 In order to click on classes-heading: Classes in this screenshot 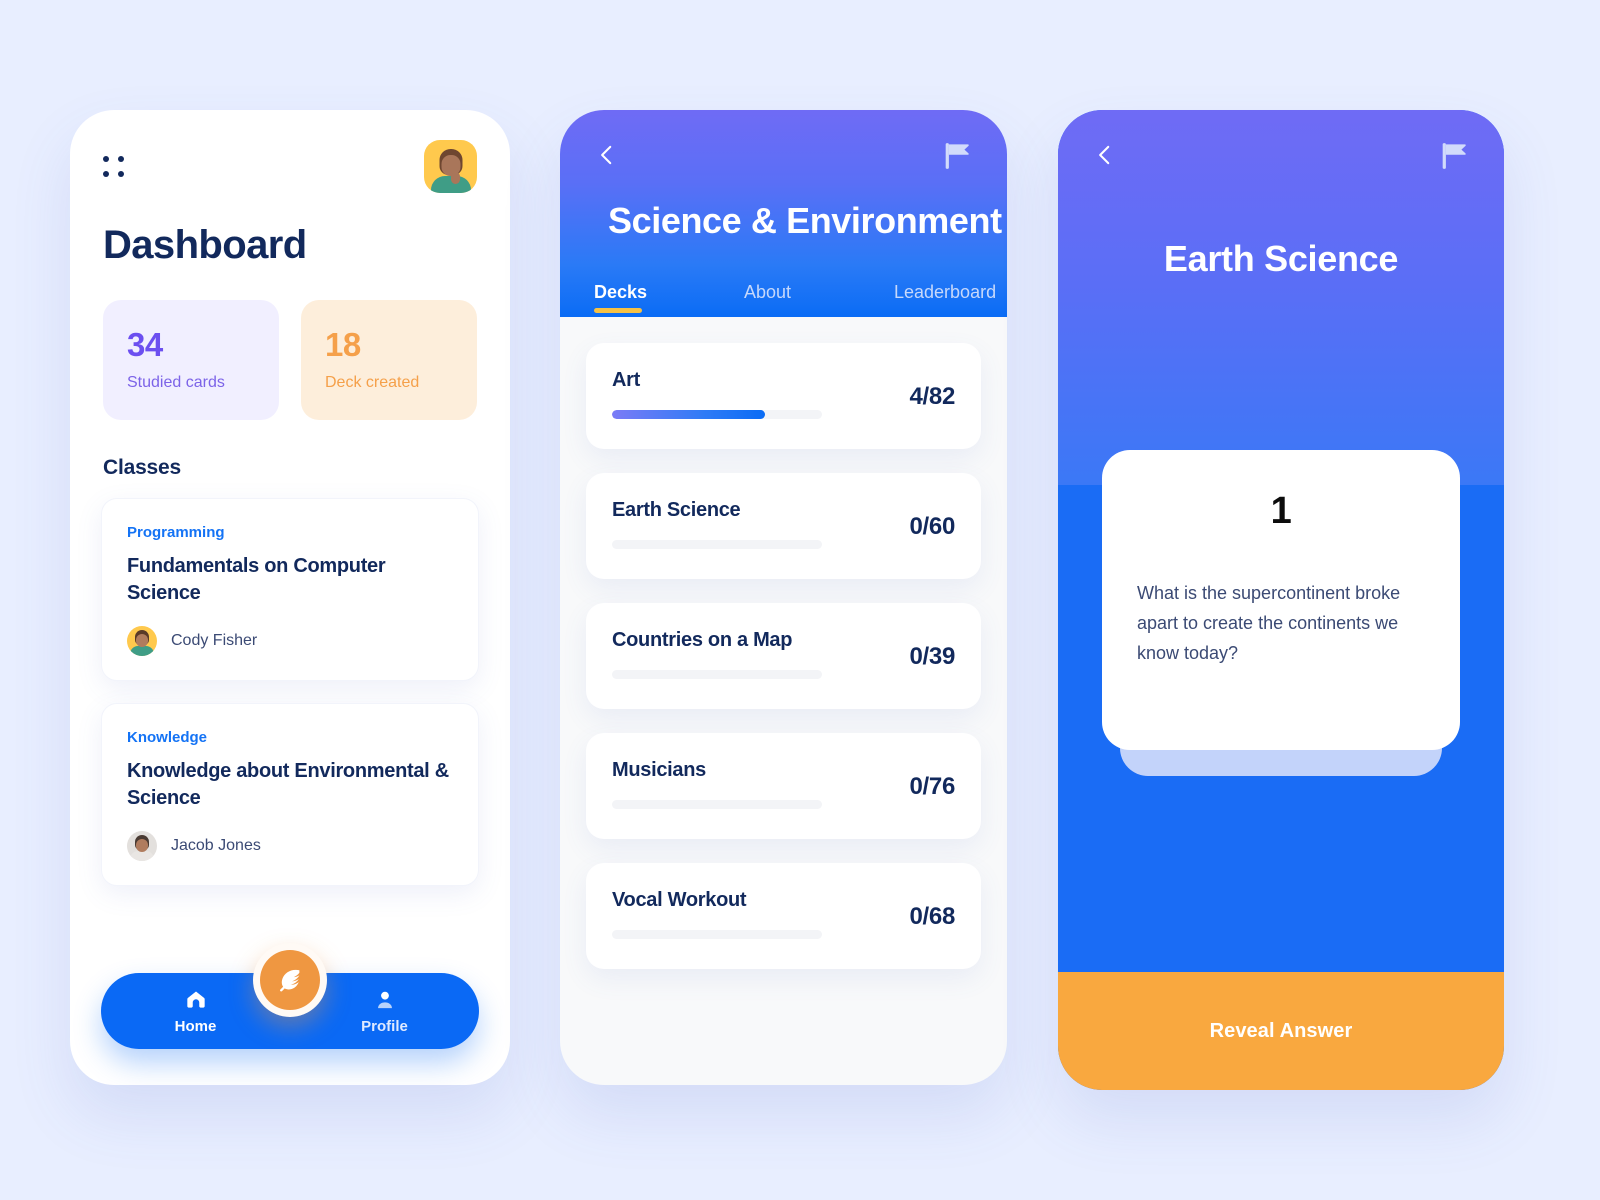, I will do `click(142, 467)`.